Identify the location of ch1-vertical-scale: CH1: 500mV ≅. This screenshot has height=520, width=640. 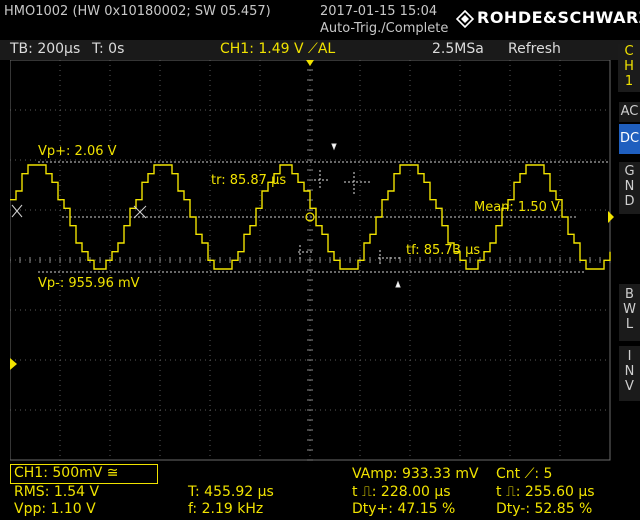
(66, 473).